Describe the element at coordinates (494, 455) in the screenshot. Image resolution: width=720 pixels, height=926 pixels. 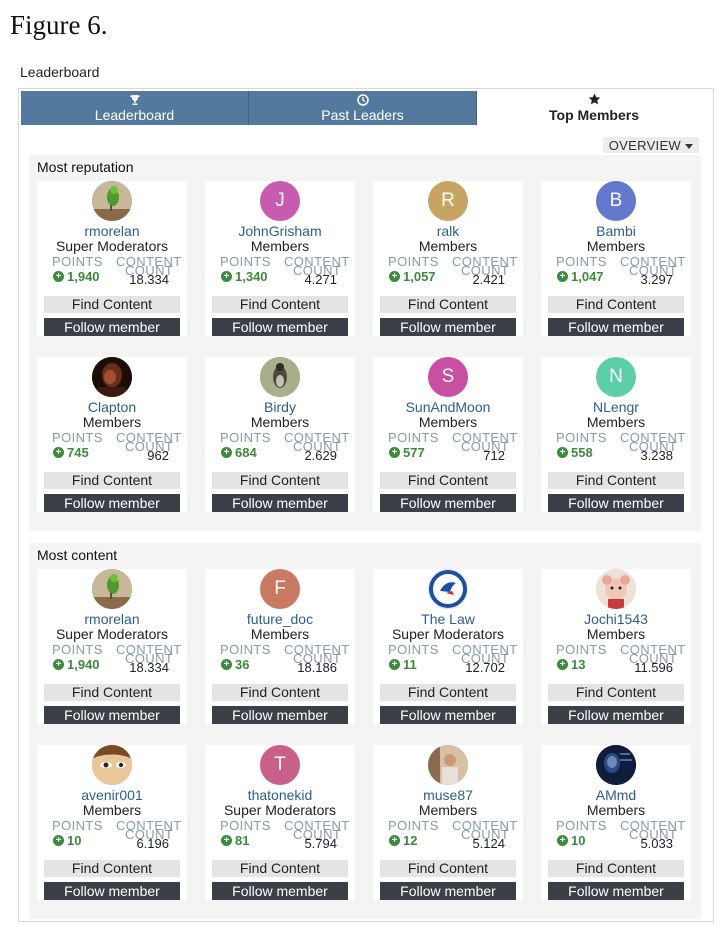
I see `content-count-value: 712` at that location.